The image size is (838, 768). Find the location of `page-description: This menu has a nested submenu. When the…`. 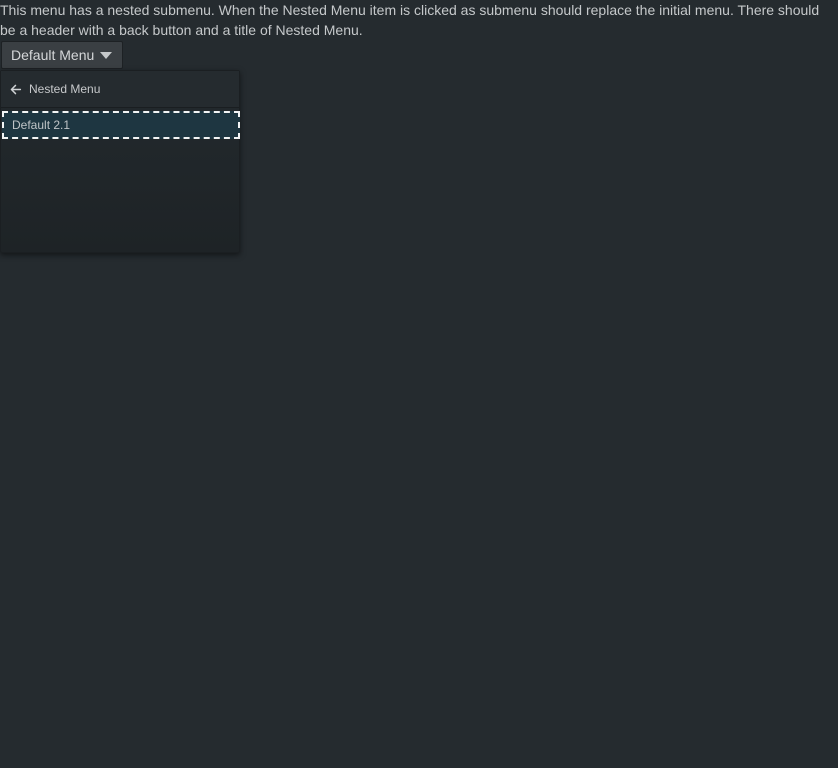

page-description: This menu has a nested submenu. When the… is located at coordinates (410, 20).